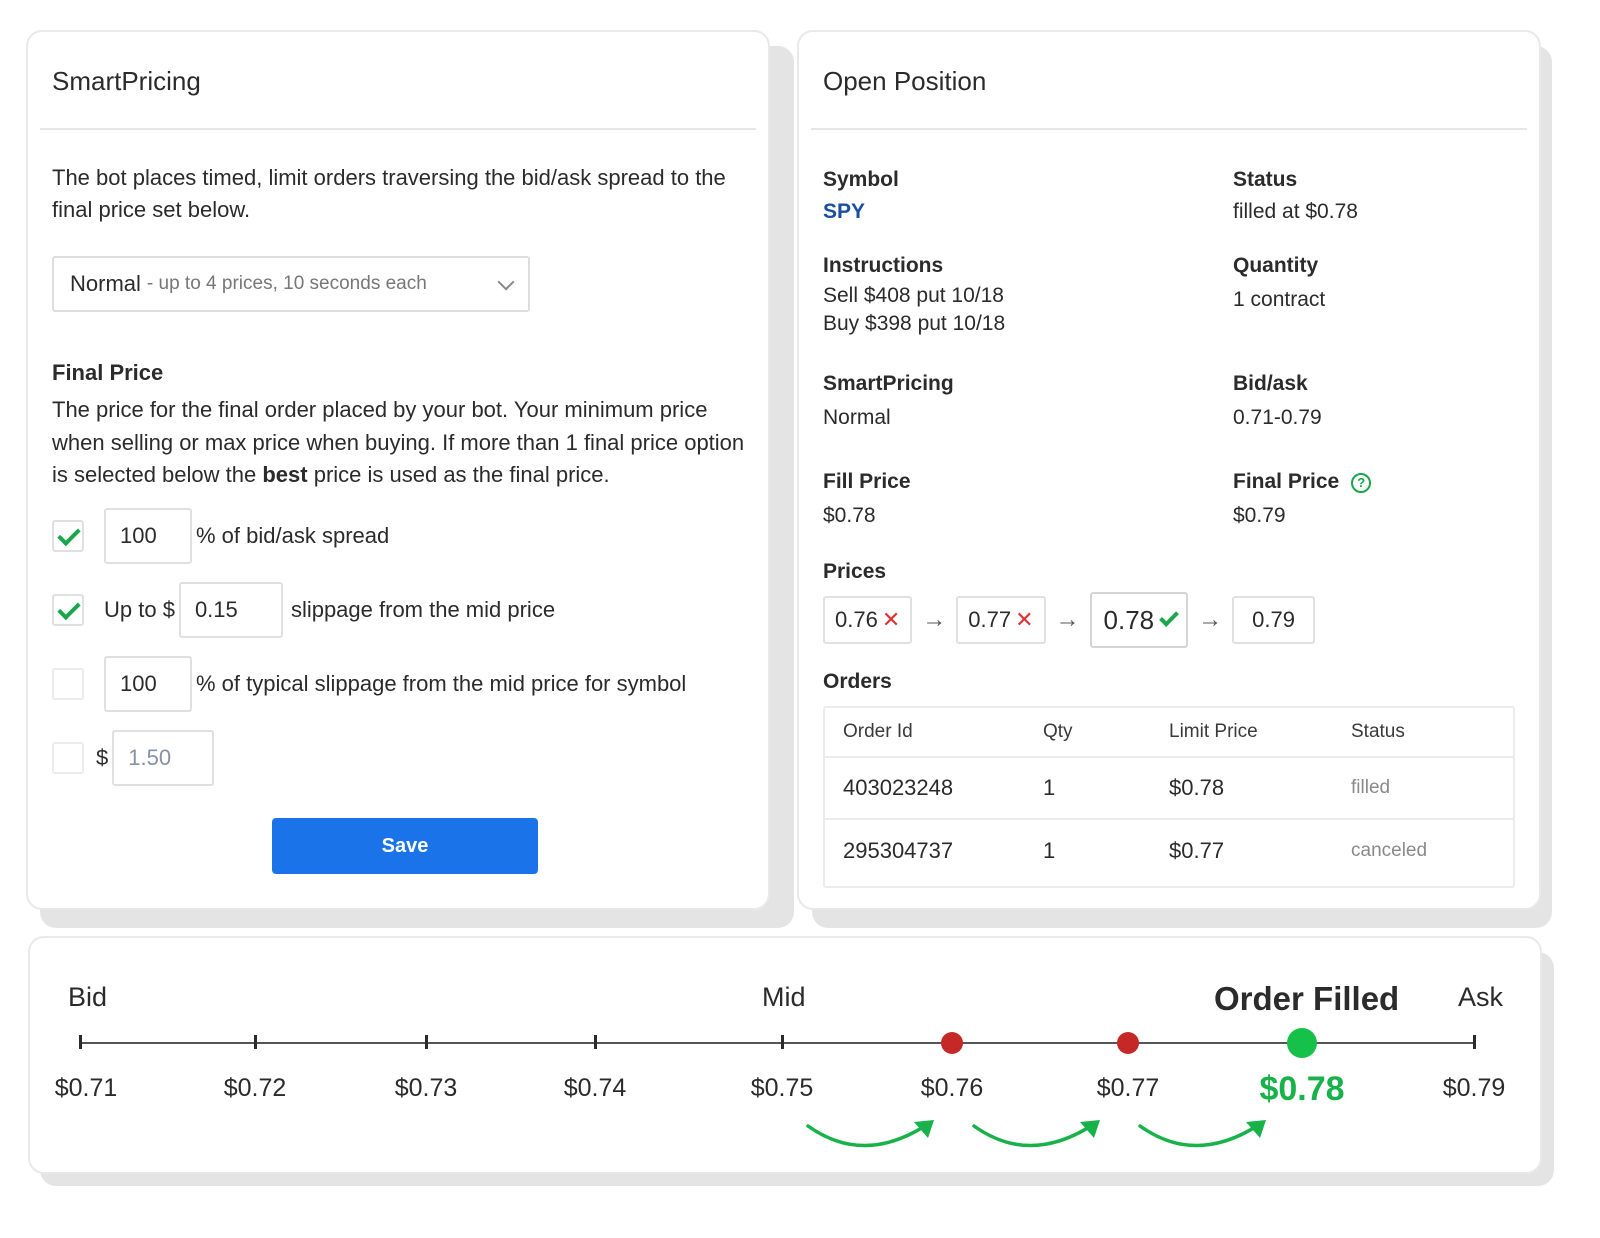  I want to click on tick-label: $0.74, so click(595, 1088).